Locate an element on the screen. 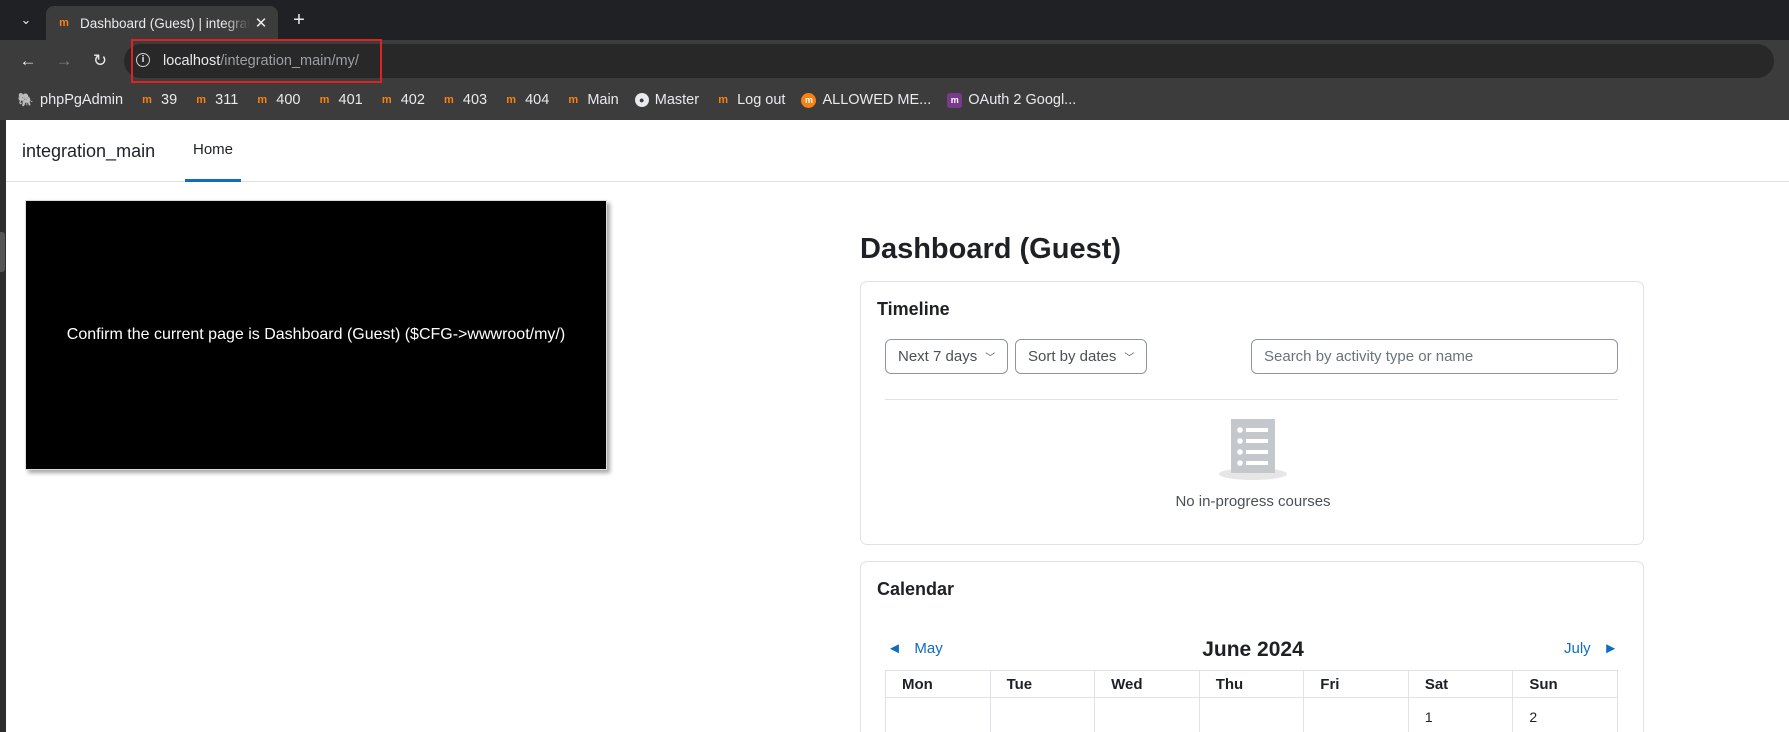 The width and height of the screenshot is (1789, 732). bookmark-label: Main is located at coordinates (603, 100).